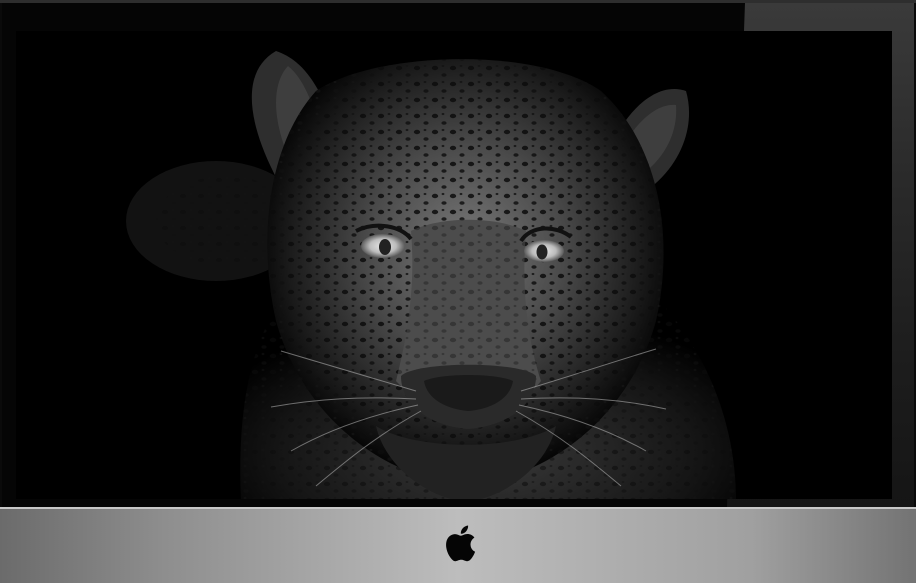 Image resolution: width=916 pixels, height=583 pixels. What do you see at coordinates (462, 543) in the screenshot?
I see `apple-logo-icon` at bounding box center [462, 543].